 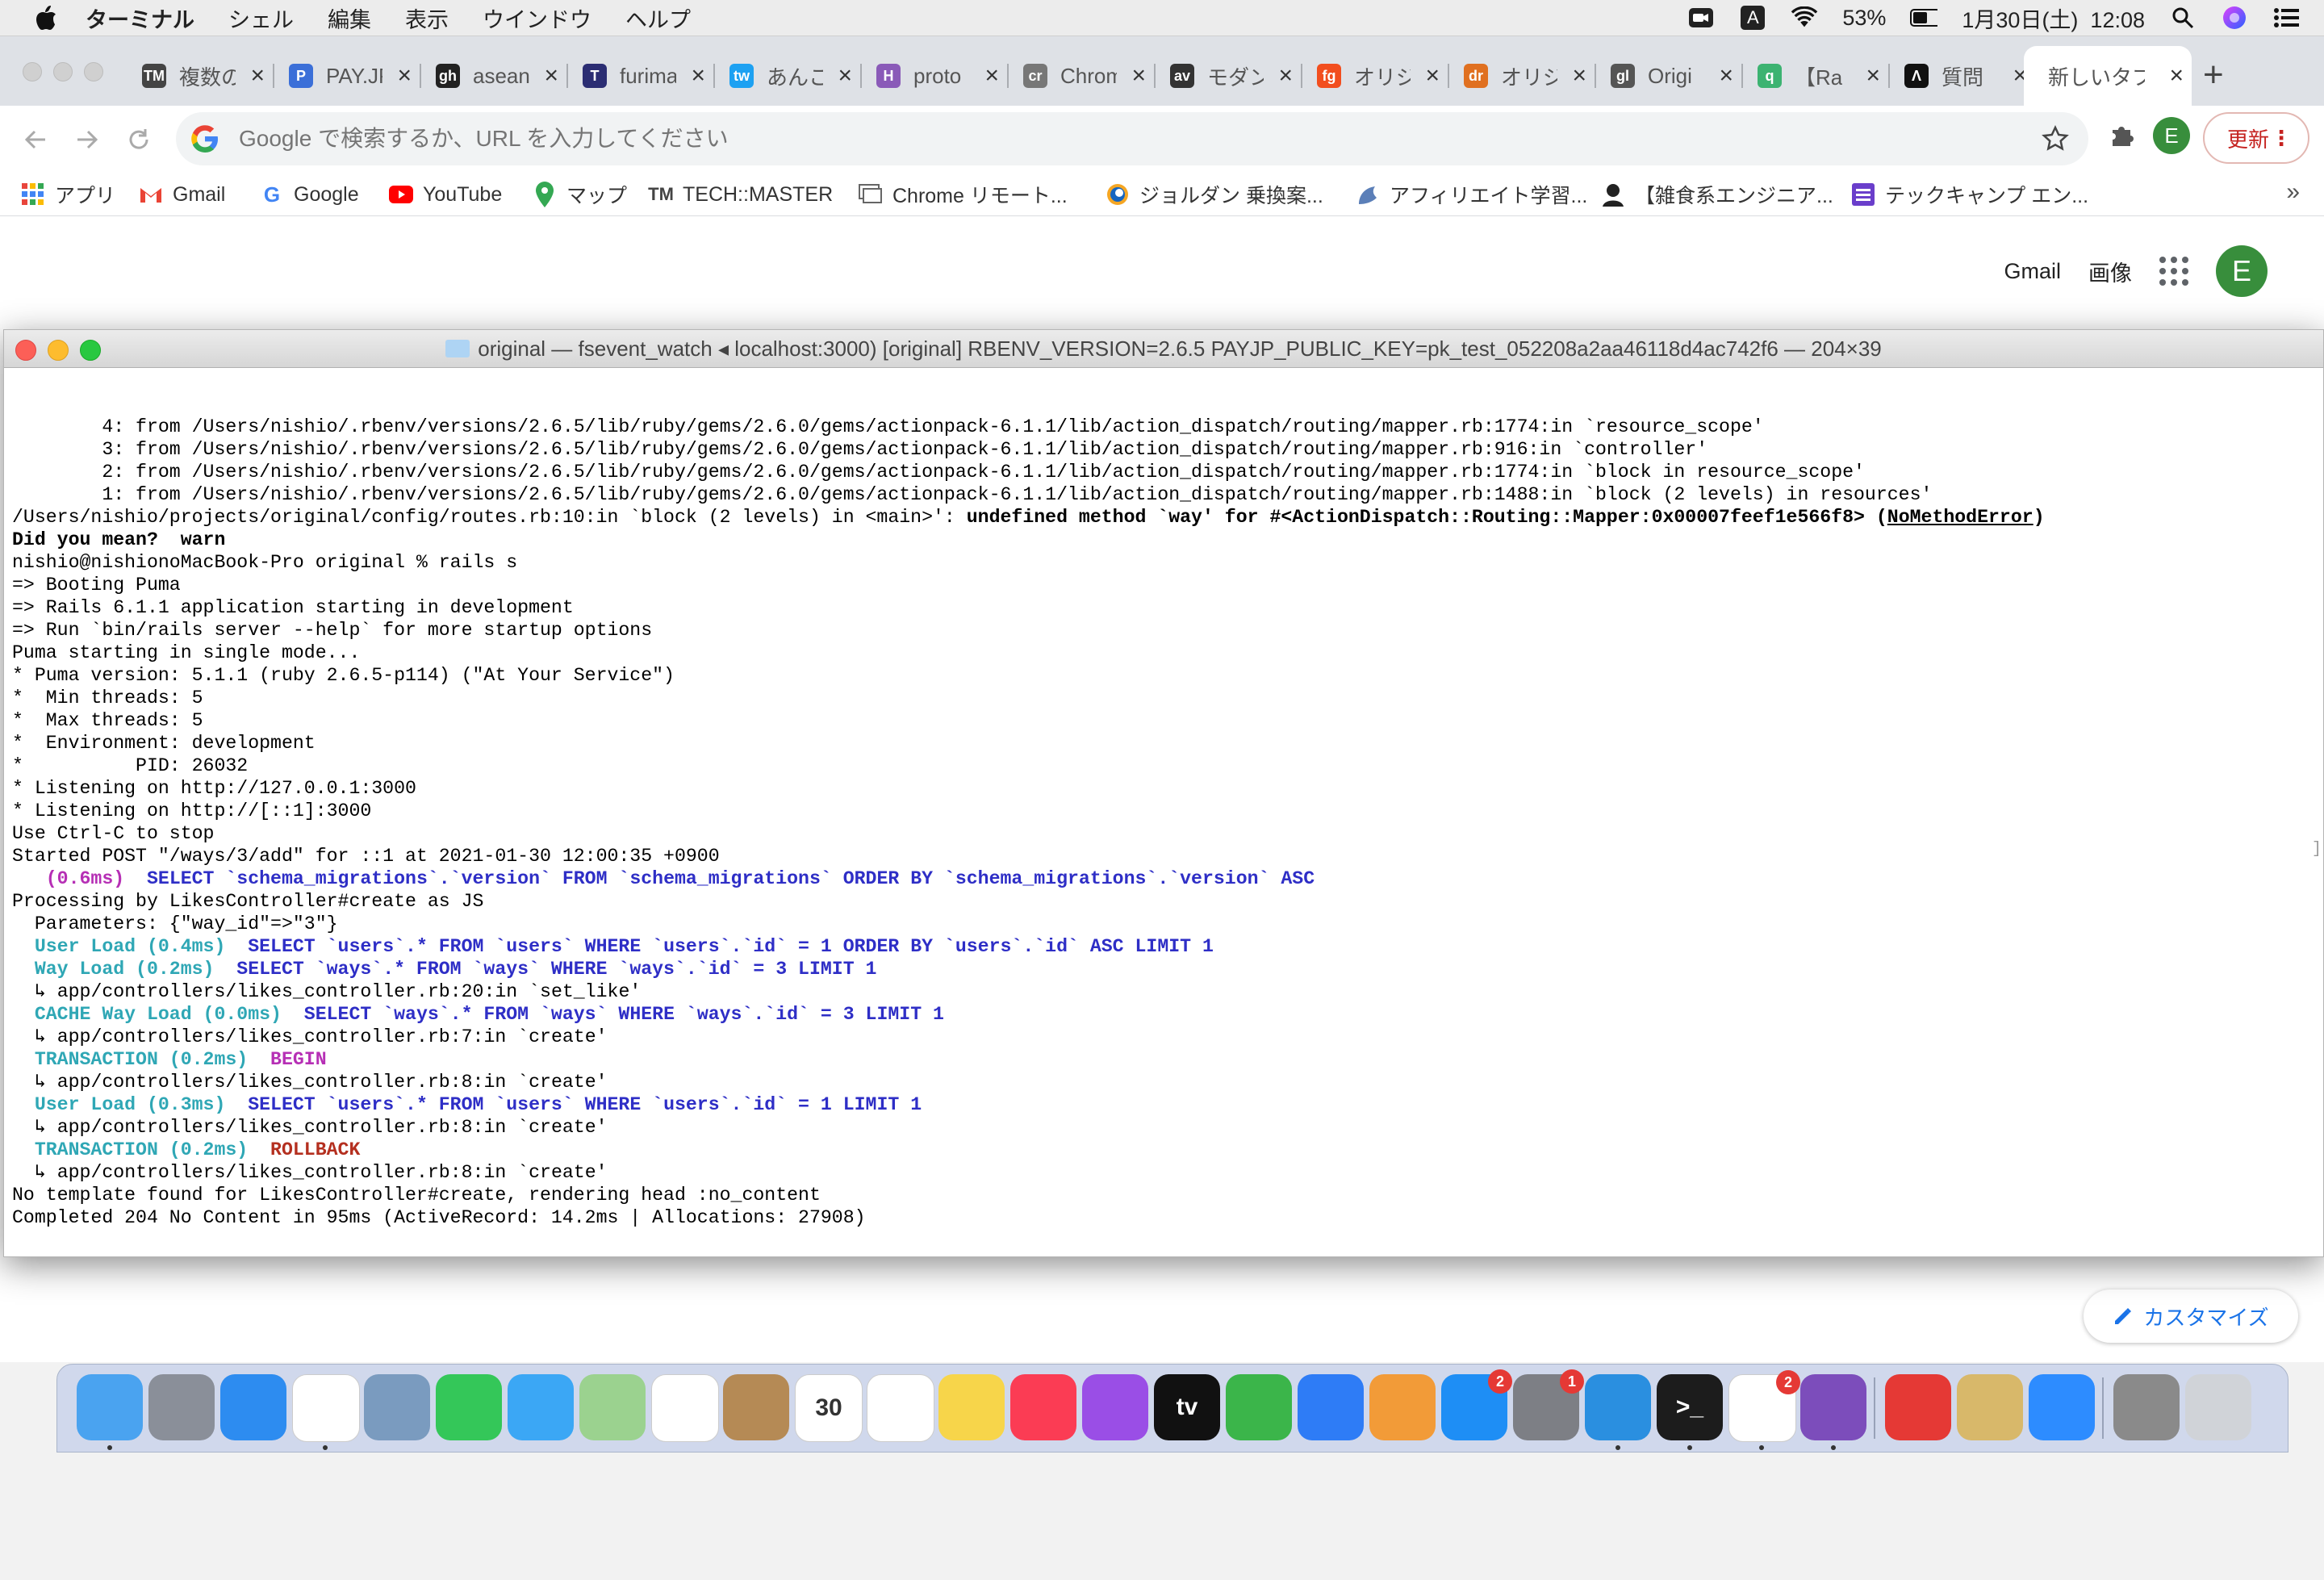 I want to click on dock-safari-icon, so click(x=253, y=1407).